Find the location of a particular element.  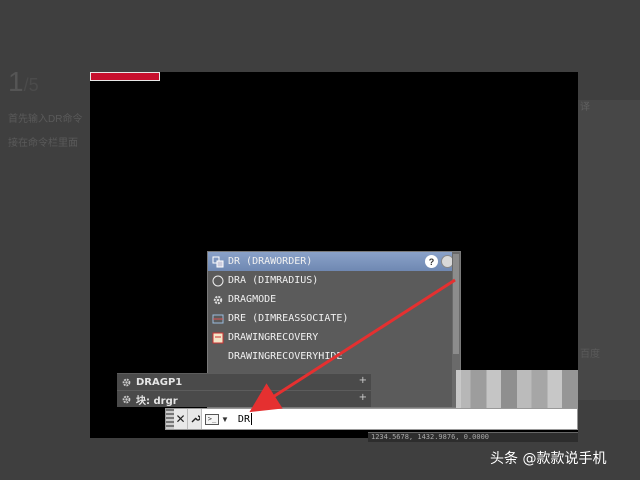

chevron-down-icon: ▼ is located at coordinates (225, 419).